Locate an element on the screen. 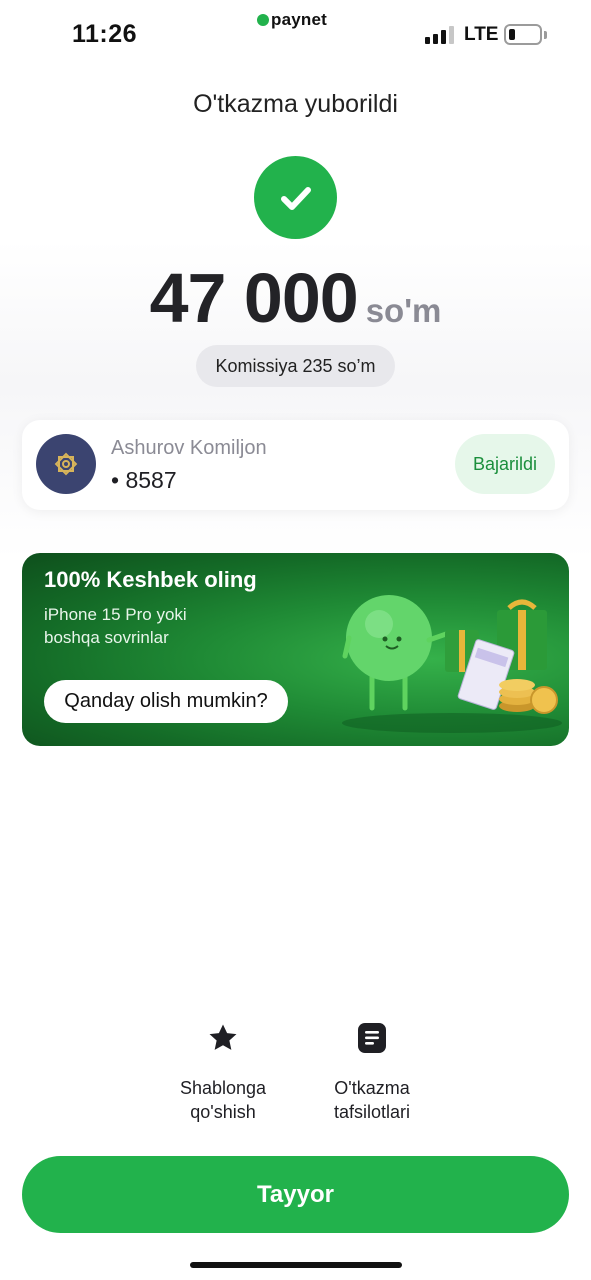  status-badge: Bajarildi is located at coordinates (505, 464).